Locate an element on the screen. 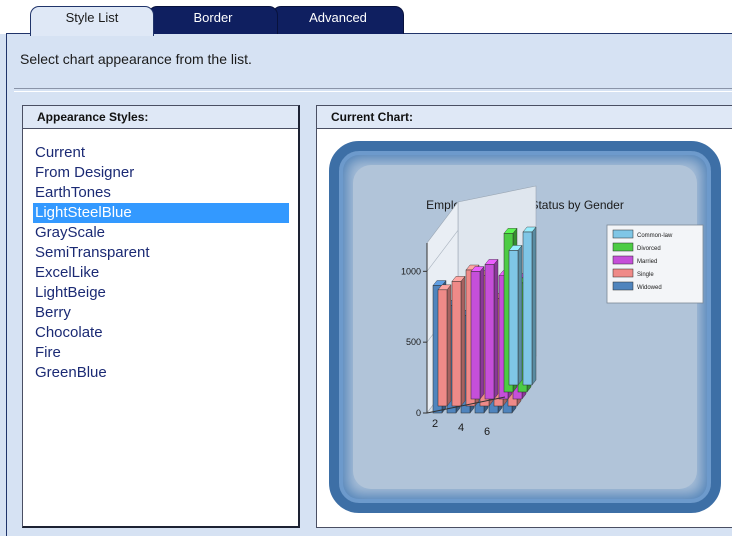  style-list-item: Current is located at coordinates (161, 153).